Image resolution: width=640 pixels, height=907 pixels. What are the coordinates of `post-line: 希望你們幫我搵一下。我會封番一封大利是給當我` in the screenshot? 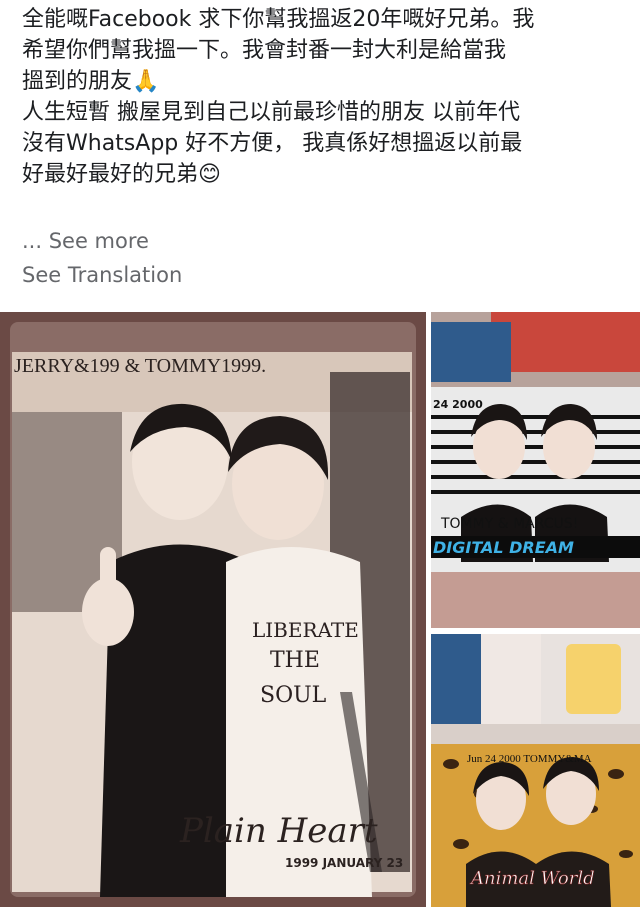 It's located at (264, 50).